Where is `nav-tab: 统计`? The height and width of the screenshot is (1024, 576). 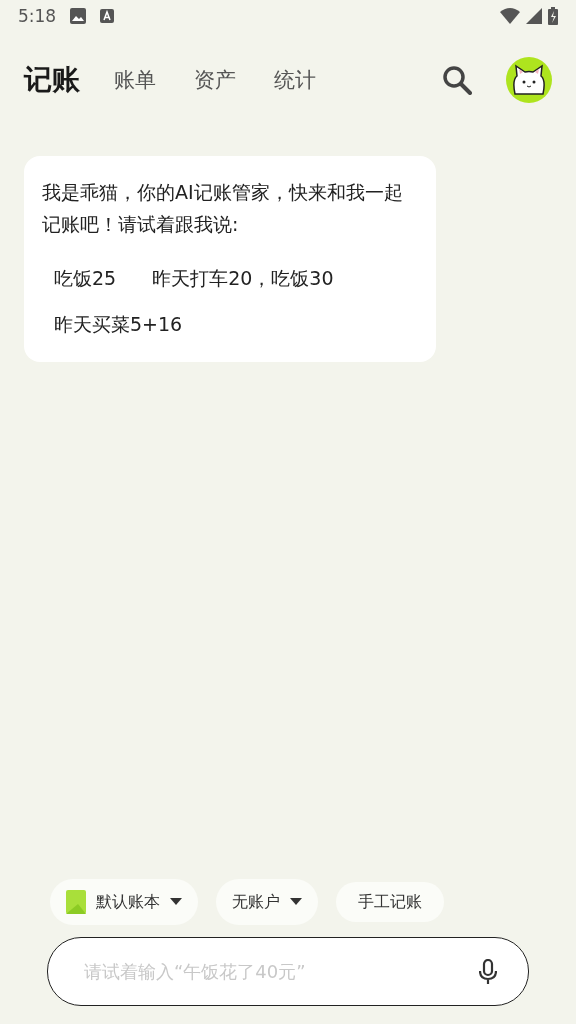 nav-tab: 统计 is located at coordinates (295, 80).